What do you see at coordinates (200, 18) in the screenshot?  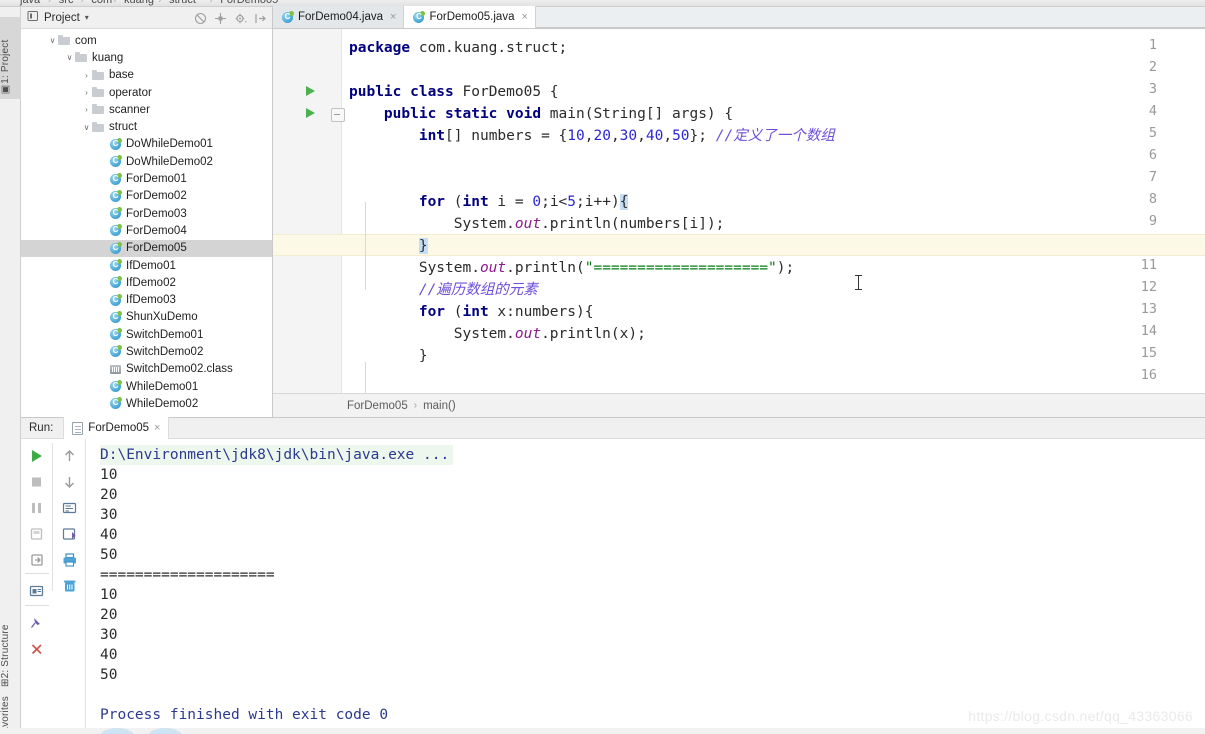 I see `collapse-all-icon` at bounding box center [200, 18].